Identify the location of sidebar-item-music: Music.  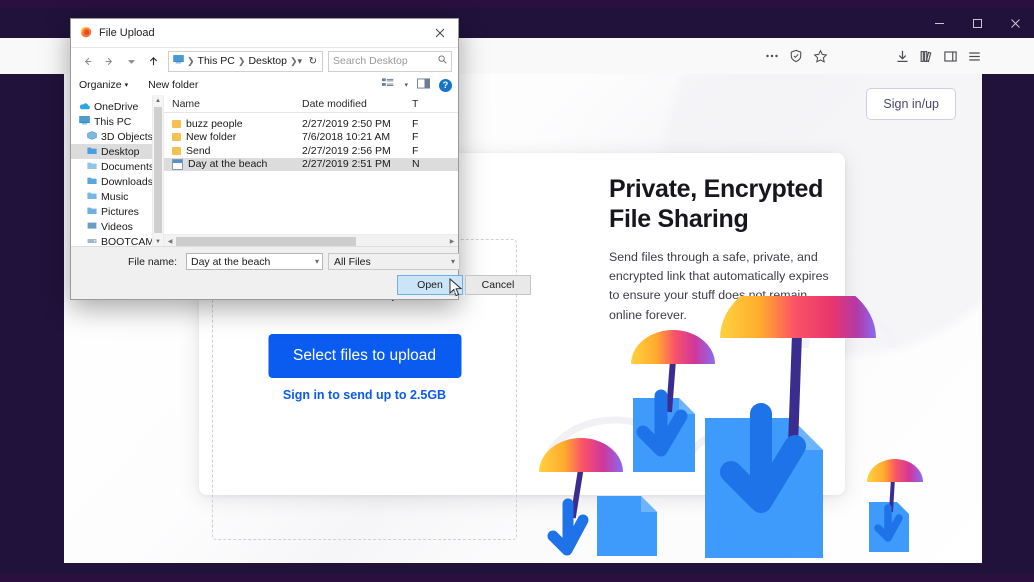
(117, 196).